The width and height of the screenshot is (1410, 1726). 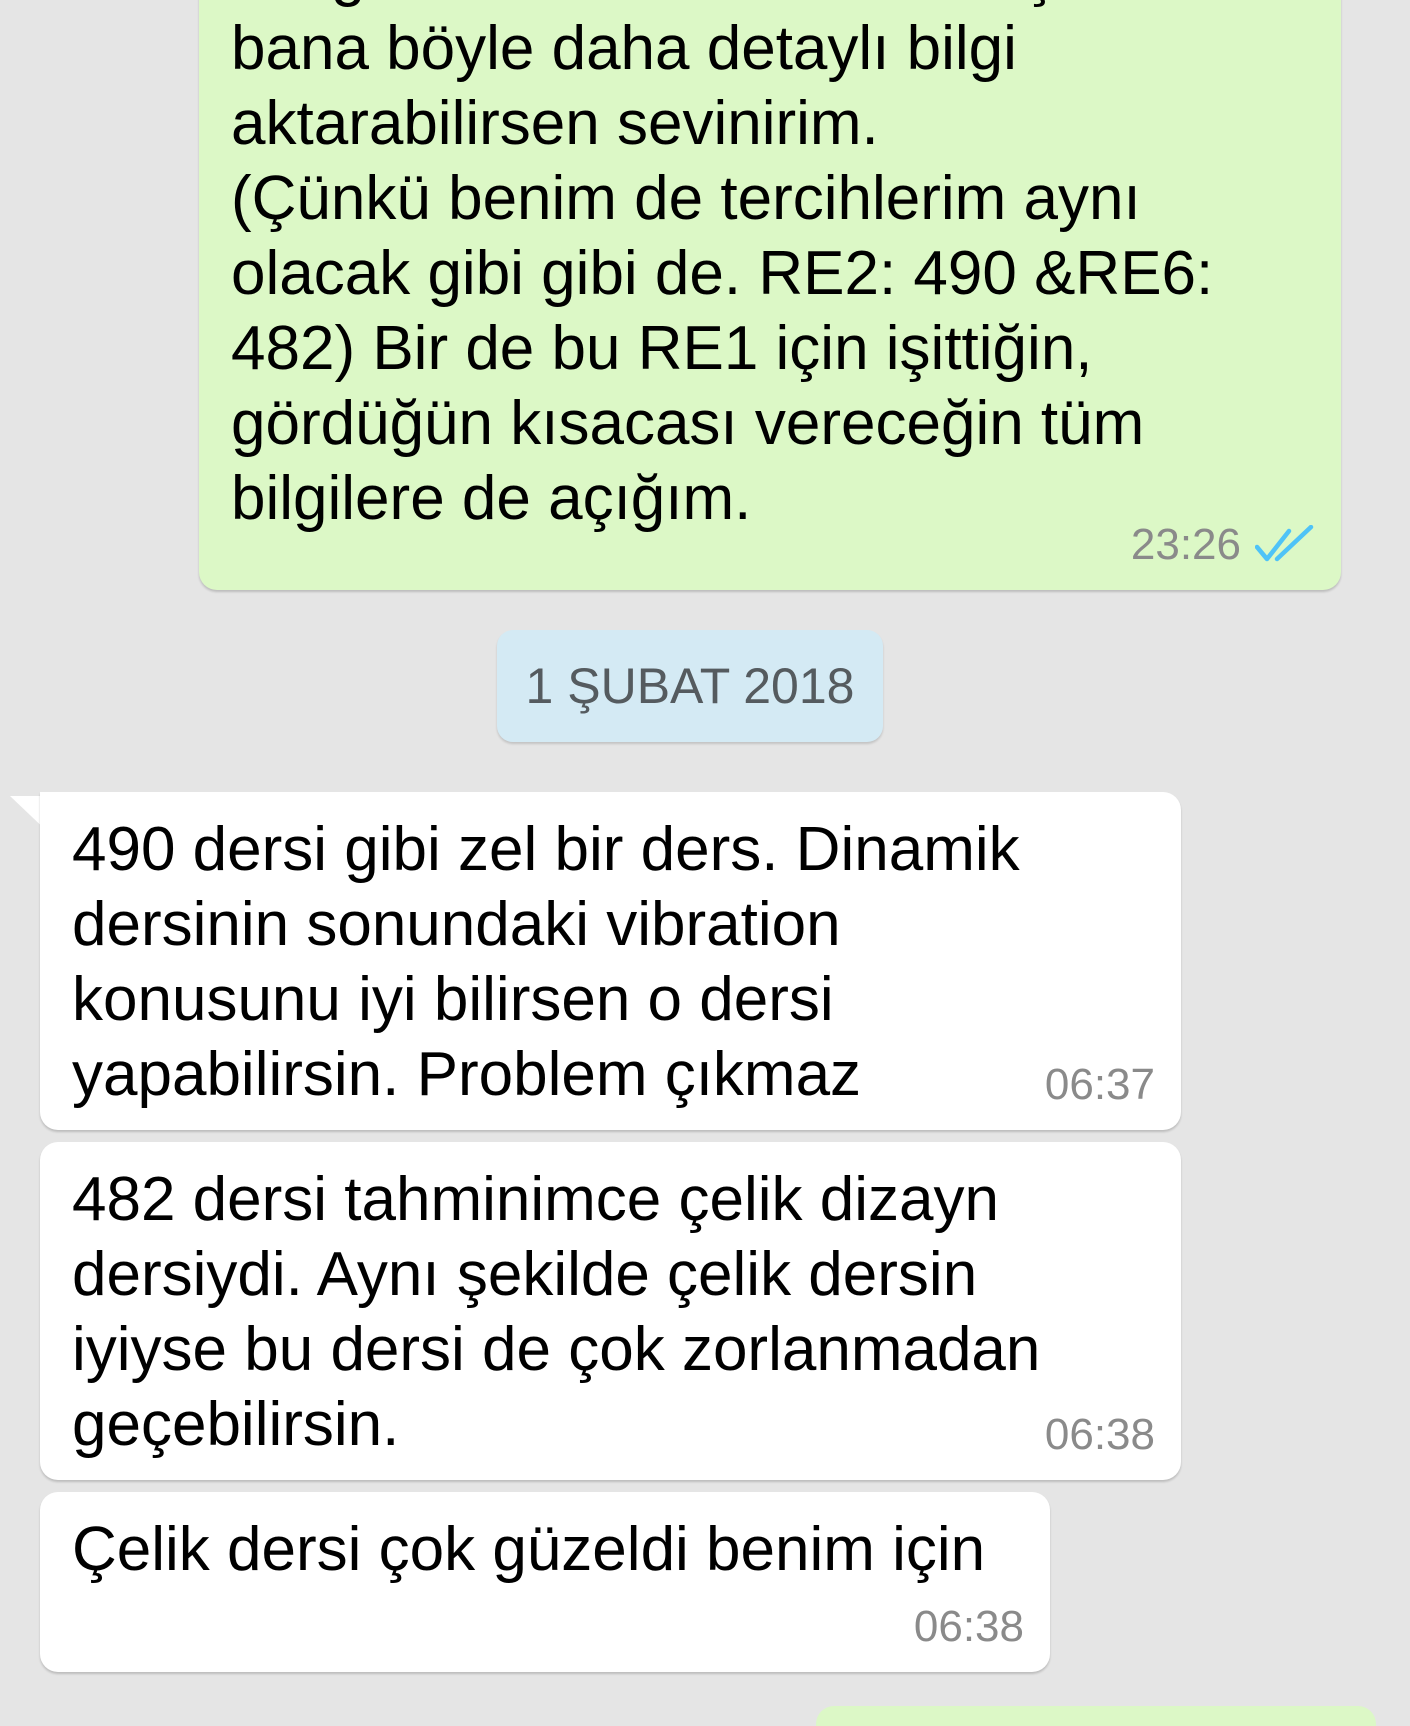 I want to click on message-timestamp: 23:26, so click(x=1185, y=544).